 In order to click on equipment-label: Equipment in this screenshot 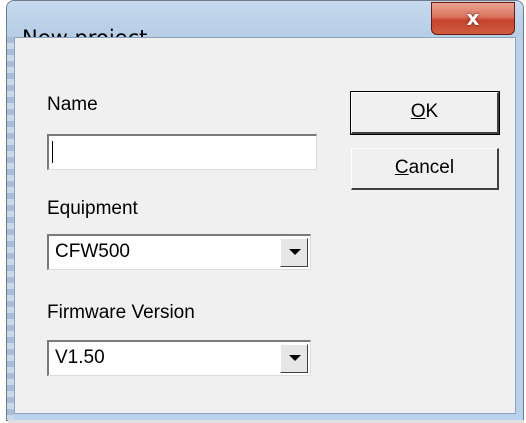, I will do `click(92, 208)`.